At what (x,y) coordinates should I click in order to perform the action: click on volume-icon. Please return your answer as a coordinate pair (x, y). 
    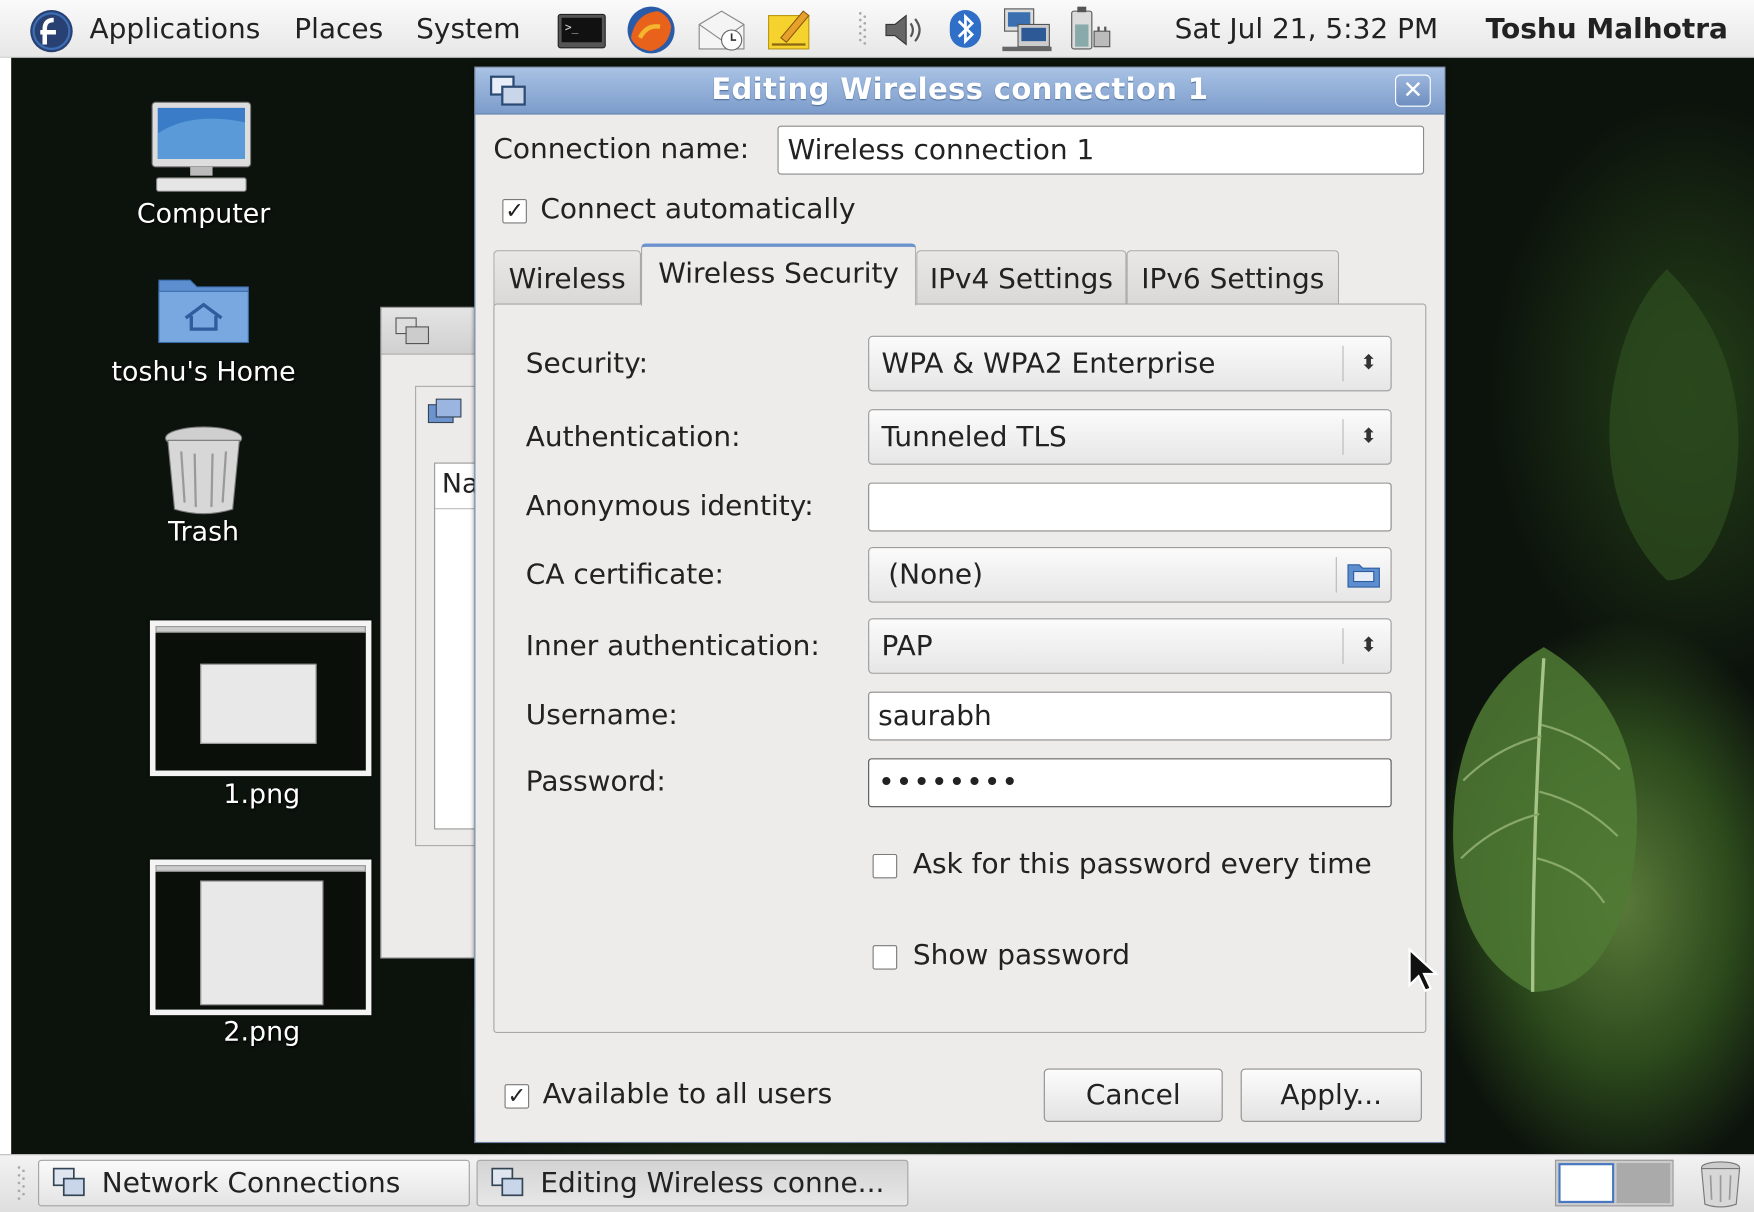
    Looking at the image, I should click on (904, 30).